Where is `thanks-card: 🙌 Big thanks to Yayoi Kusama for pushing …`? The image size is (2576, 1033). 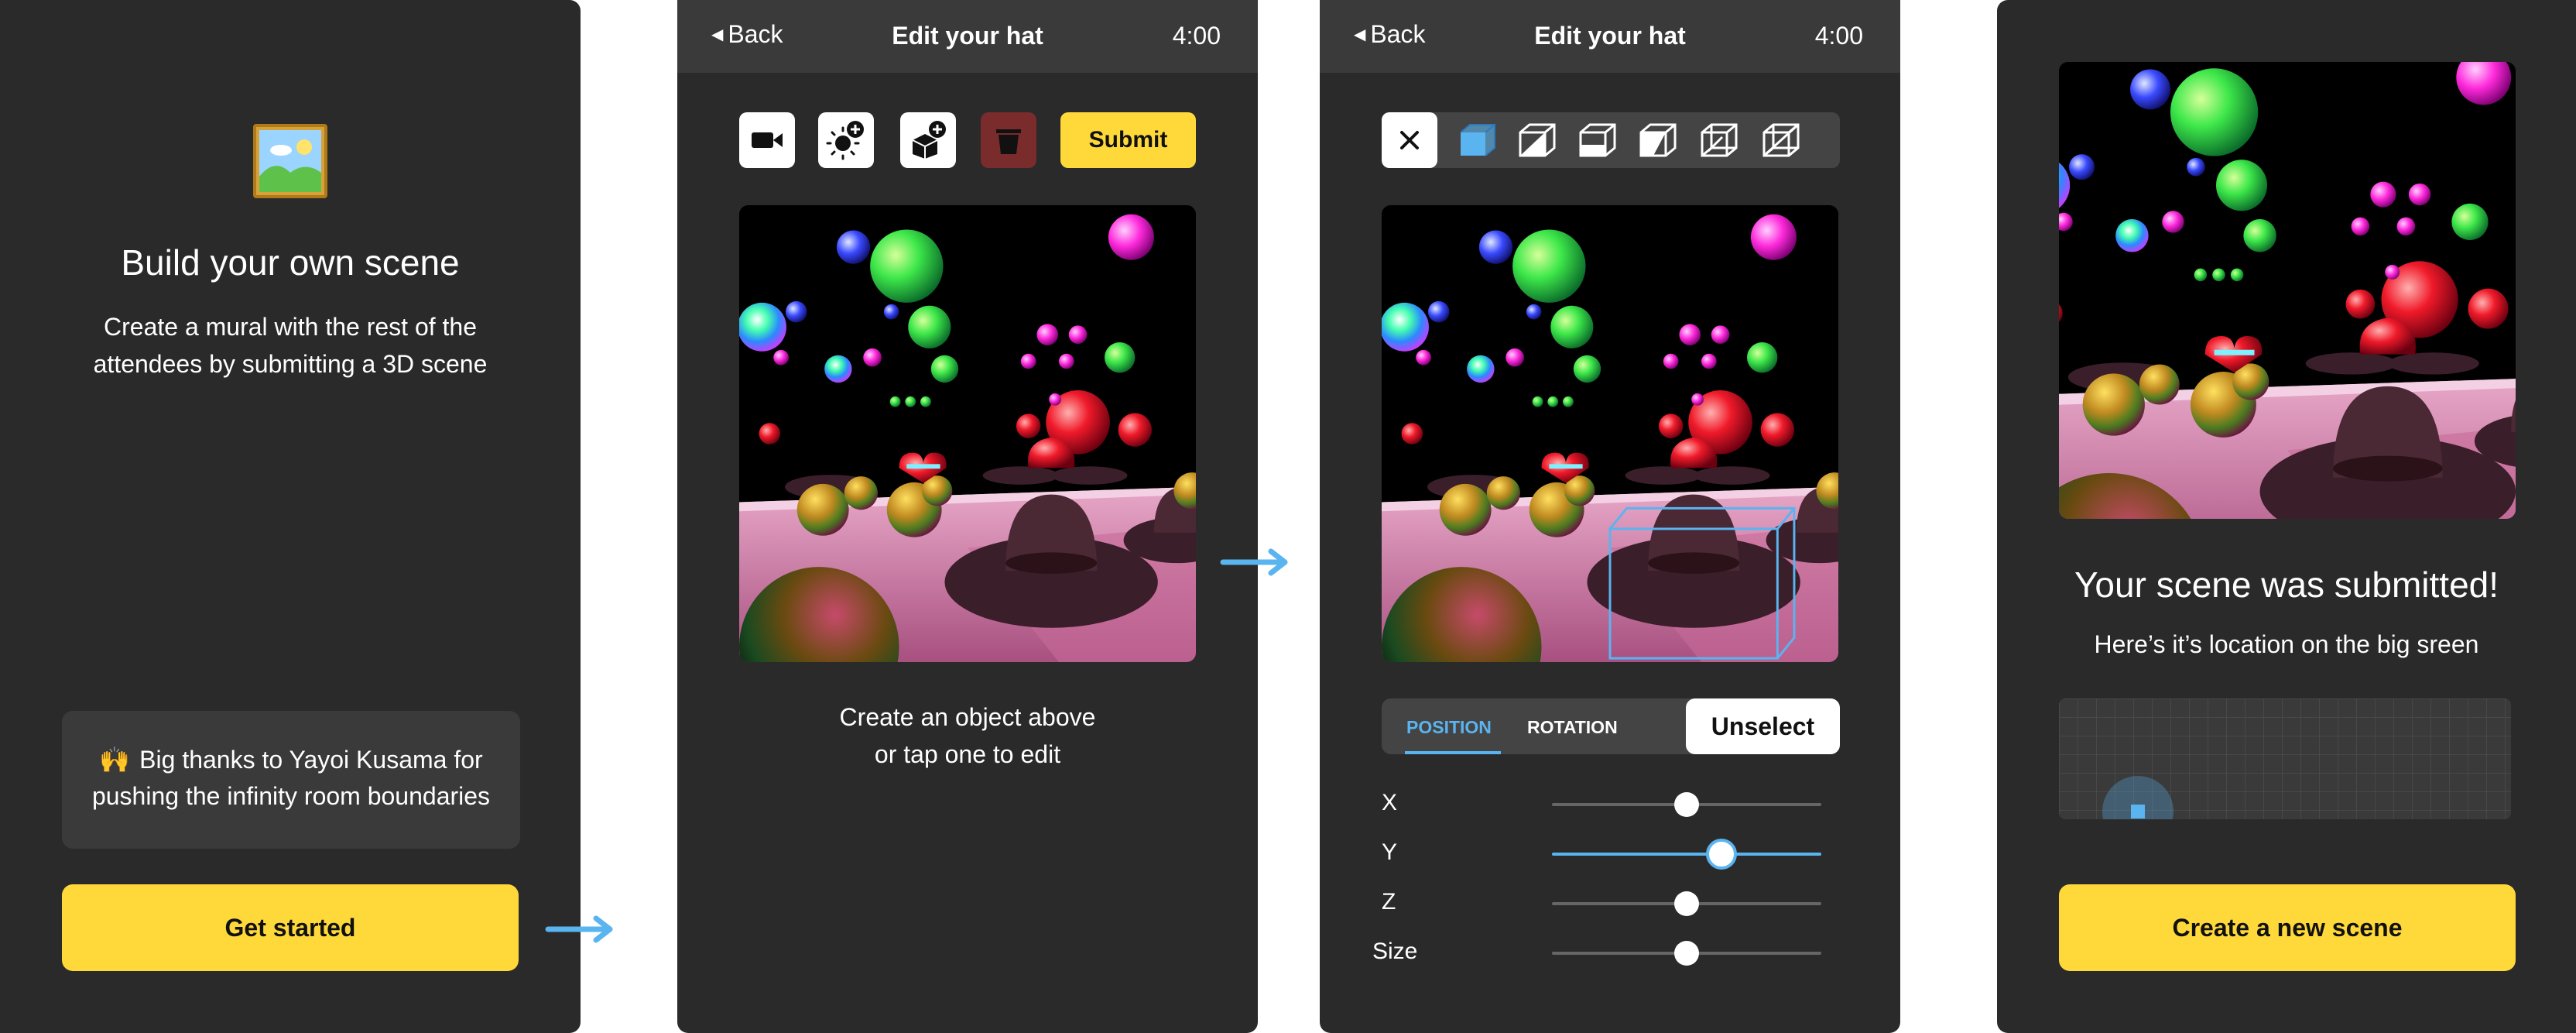
thanks-card: 🙌 Big thanks to Yayoi Kusama for pushing … is located at coordinates (291, 780).